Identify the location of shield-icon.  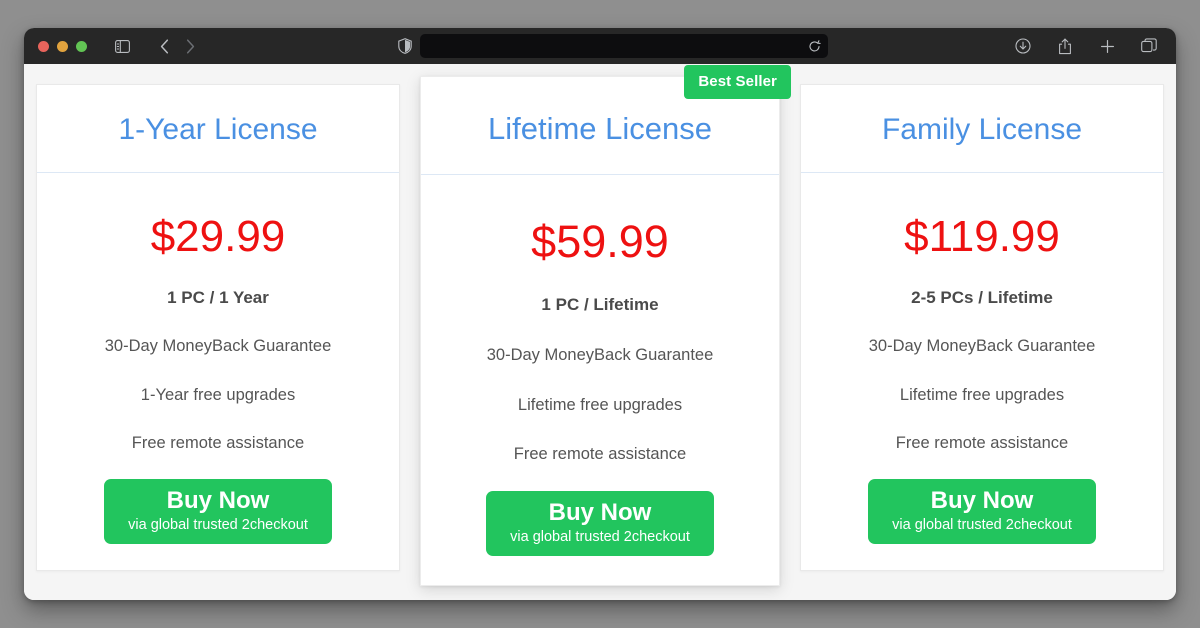
(405, 46).